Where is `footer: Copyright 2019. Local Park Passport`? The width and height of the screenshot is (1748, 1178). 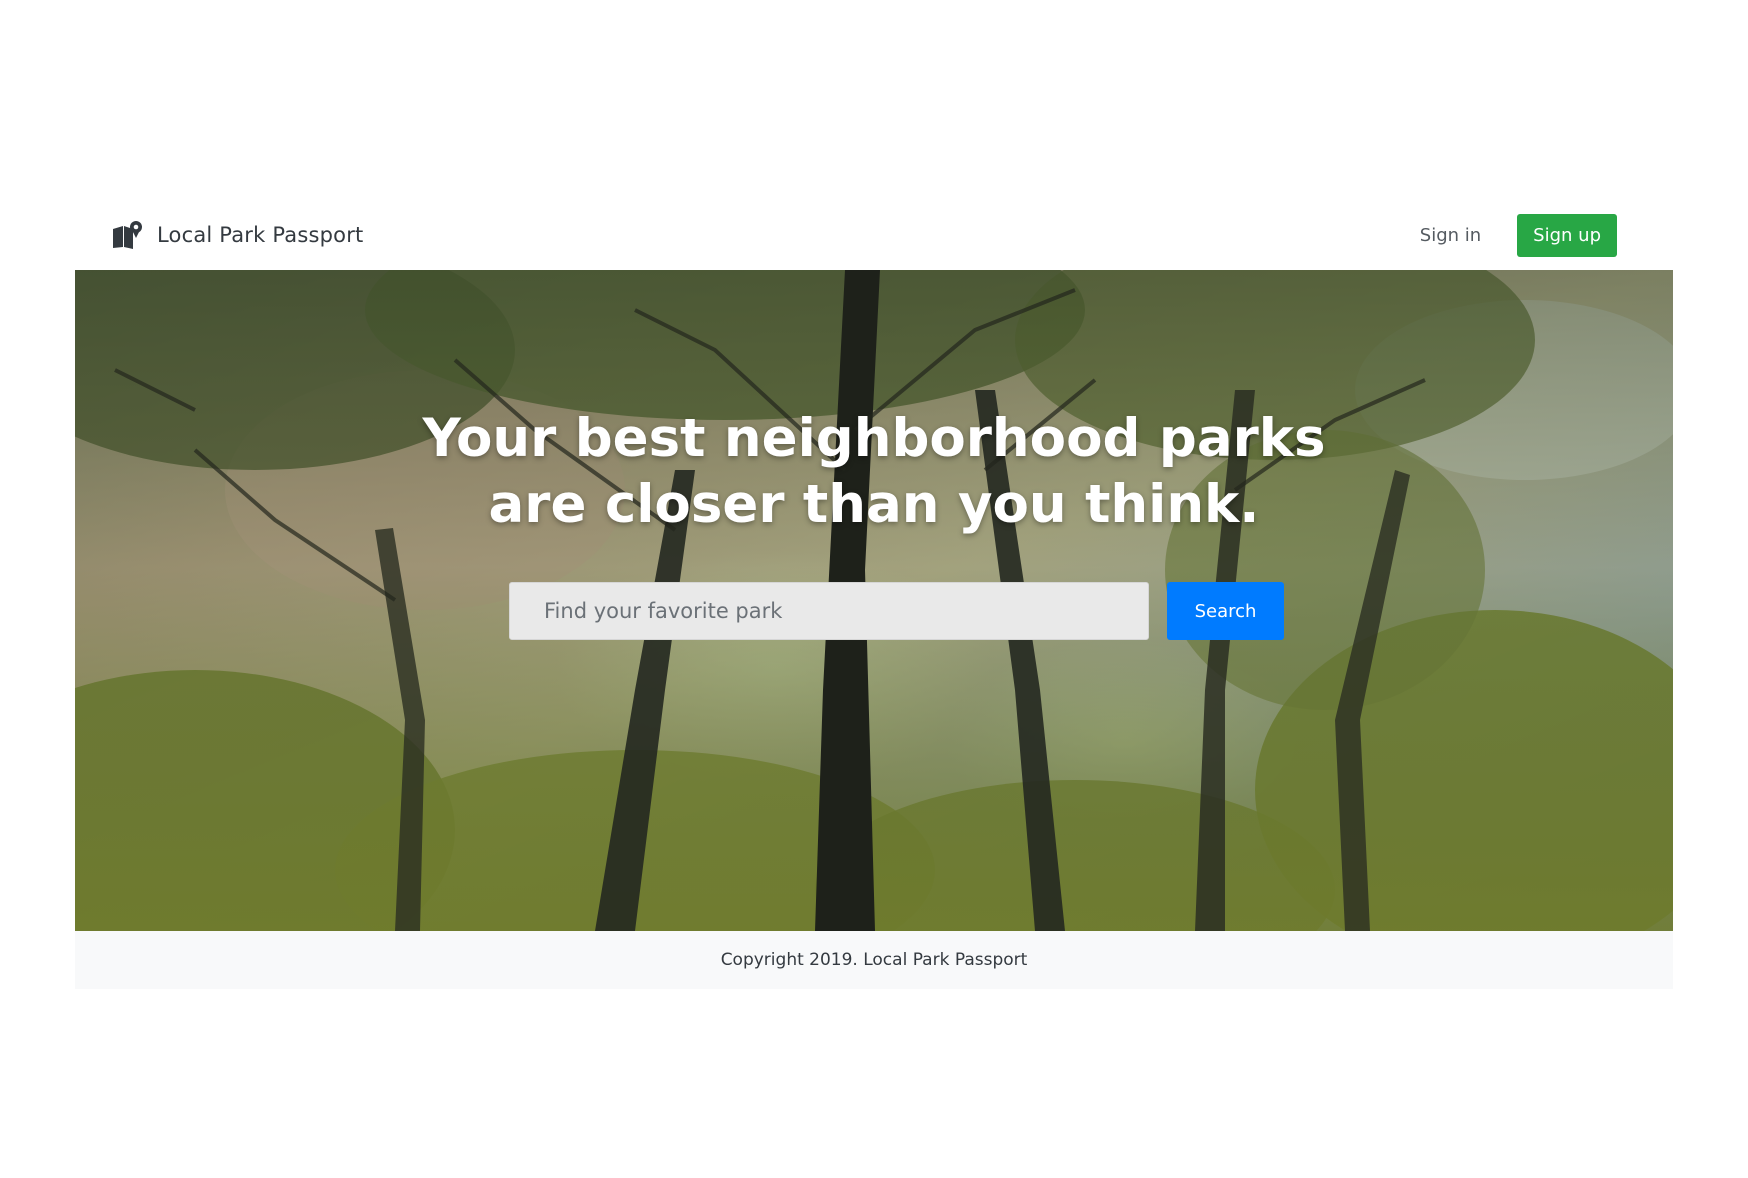
footer: Copyright 2019. Local Park Passport is located at coordinates (874, 960).